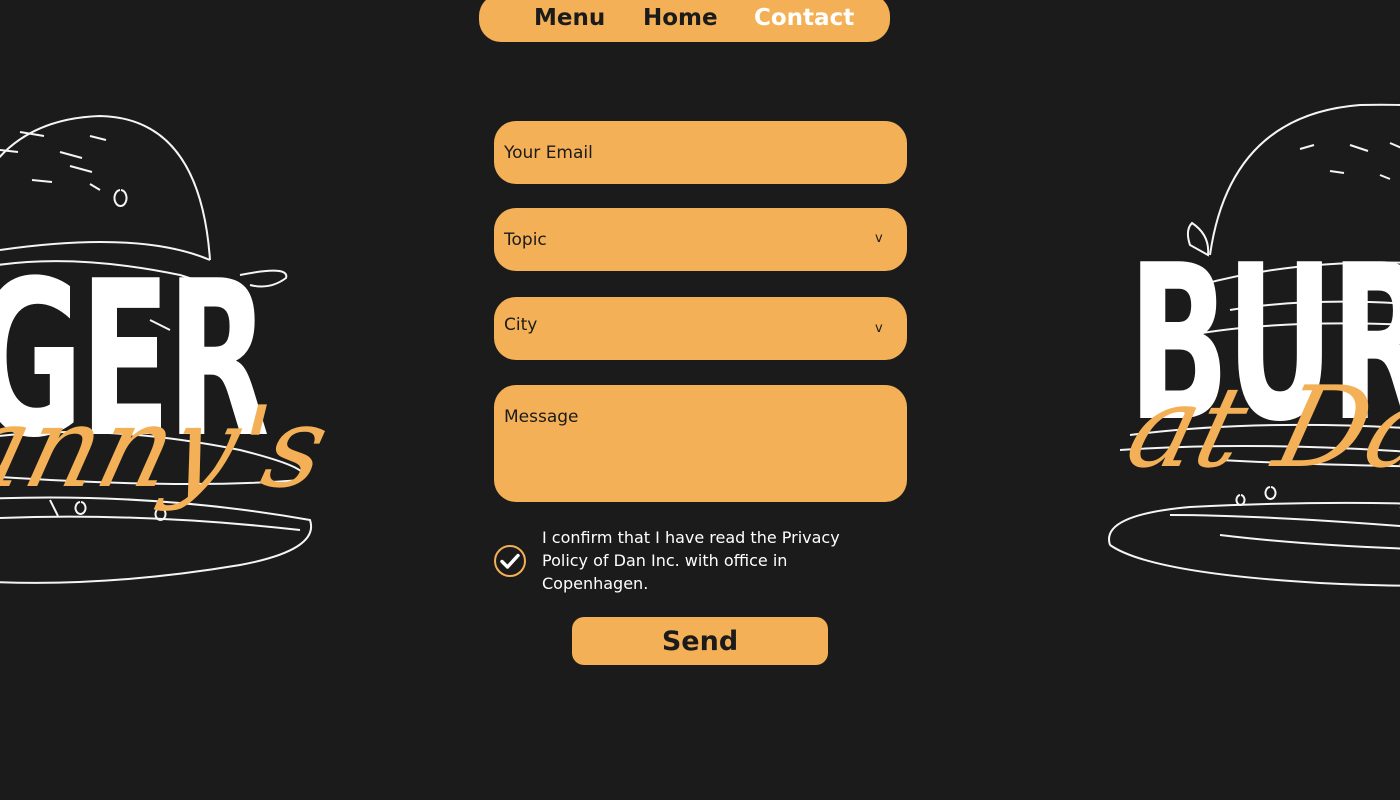 The width and height of the screenshot is (1400, 800). I want to click on message-field-wrapper, so click(700, 443).